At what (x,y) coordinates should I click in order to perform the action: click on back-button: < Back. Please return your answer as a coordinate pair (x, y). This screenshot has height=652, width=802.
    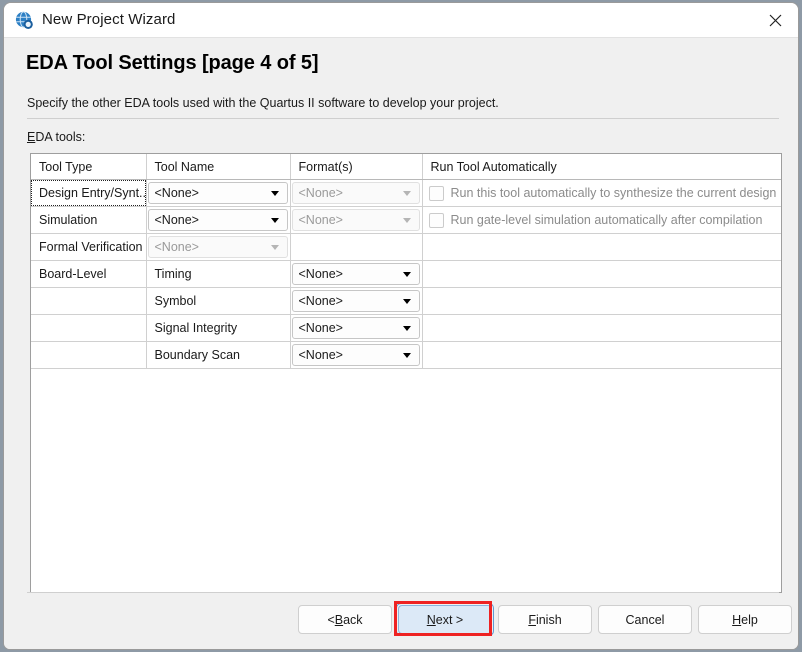
    Looking at the image, I should click on (345, 619).